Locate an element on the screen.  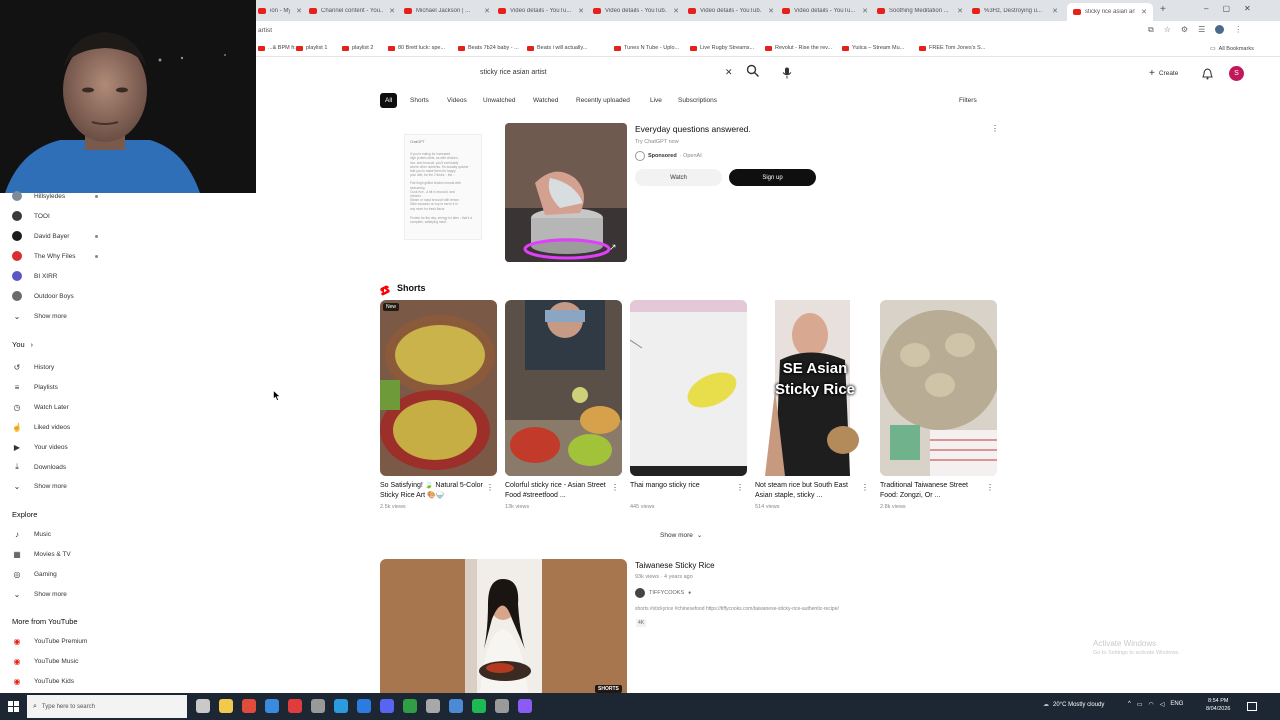
ad-thumbnail: ↗ is located at coordinates (566, 192).